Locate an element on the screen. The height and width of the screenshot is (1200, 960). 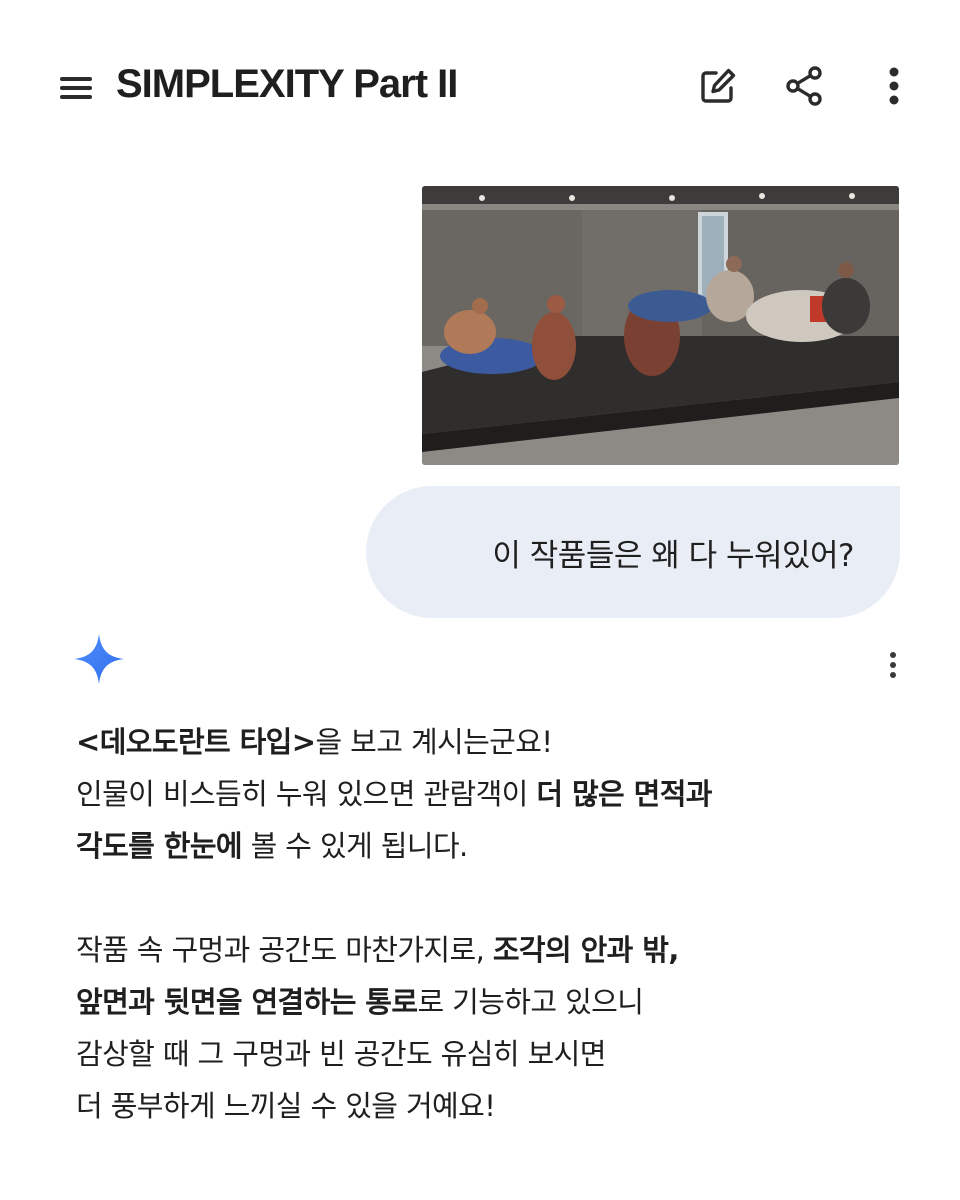
text-run: 감상할 때 그 구멍과 빈 공간도 유심히 보시면 is located at coordinates (341, 1054).